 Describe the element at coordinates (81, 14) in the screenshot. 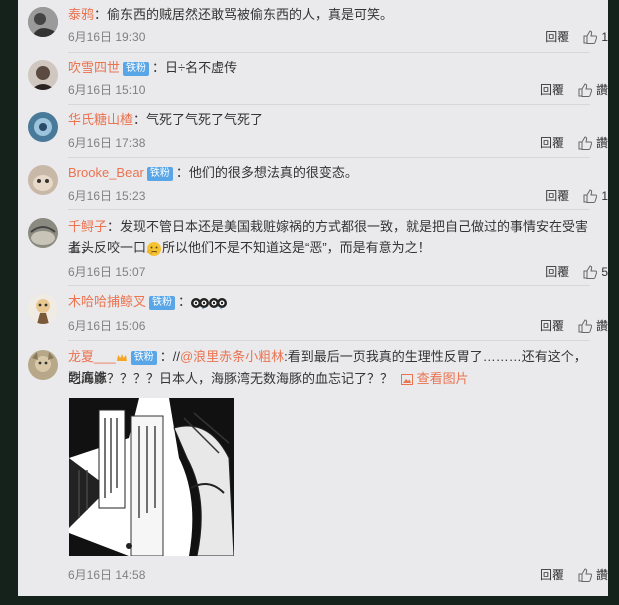

I see `commenter-name: 泰鸦` at that location.